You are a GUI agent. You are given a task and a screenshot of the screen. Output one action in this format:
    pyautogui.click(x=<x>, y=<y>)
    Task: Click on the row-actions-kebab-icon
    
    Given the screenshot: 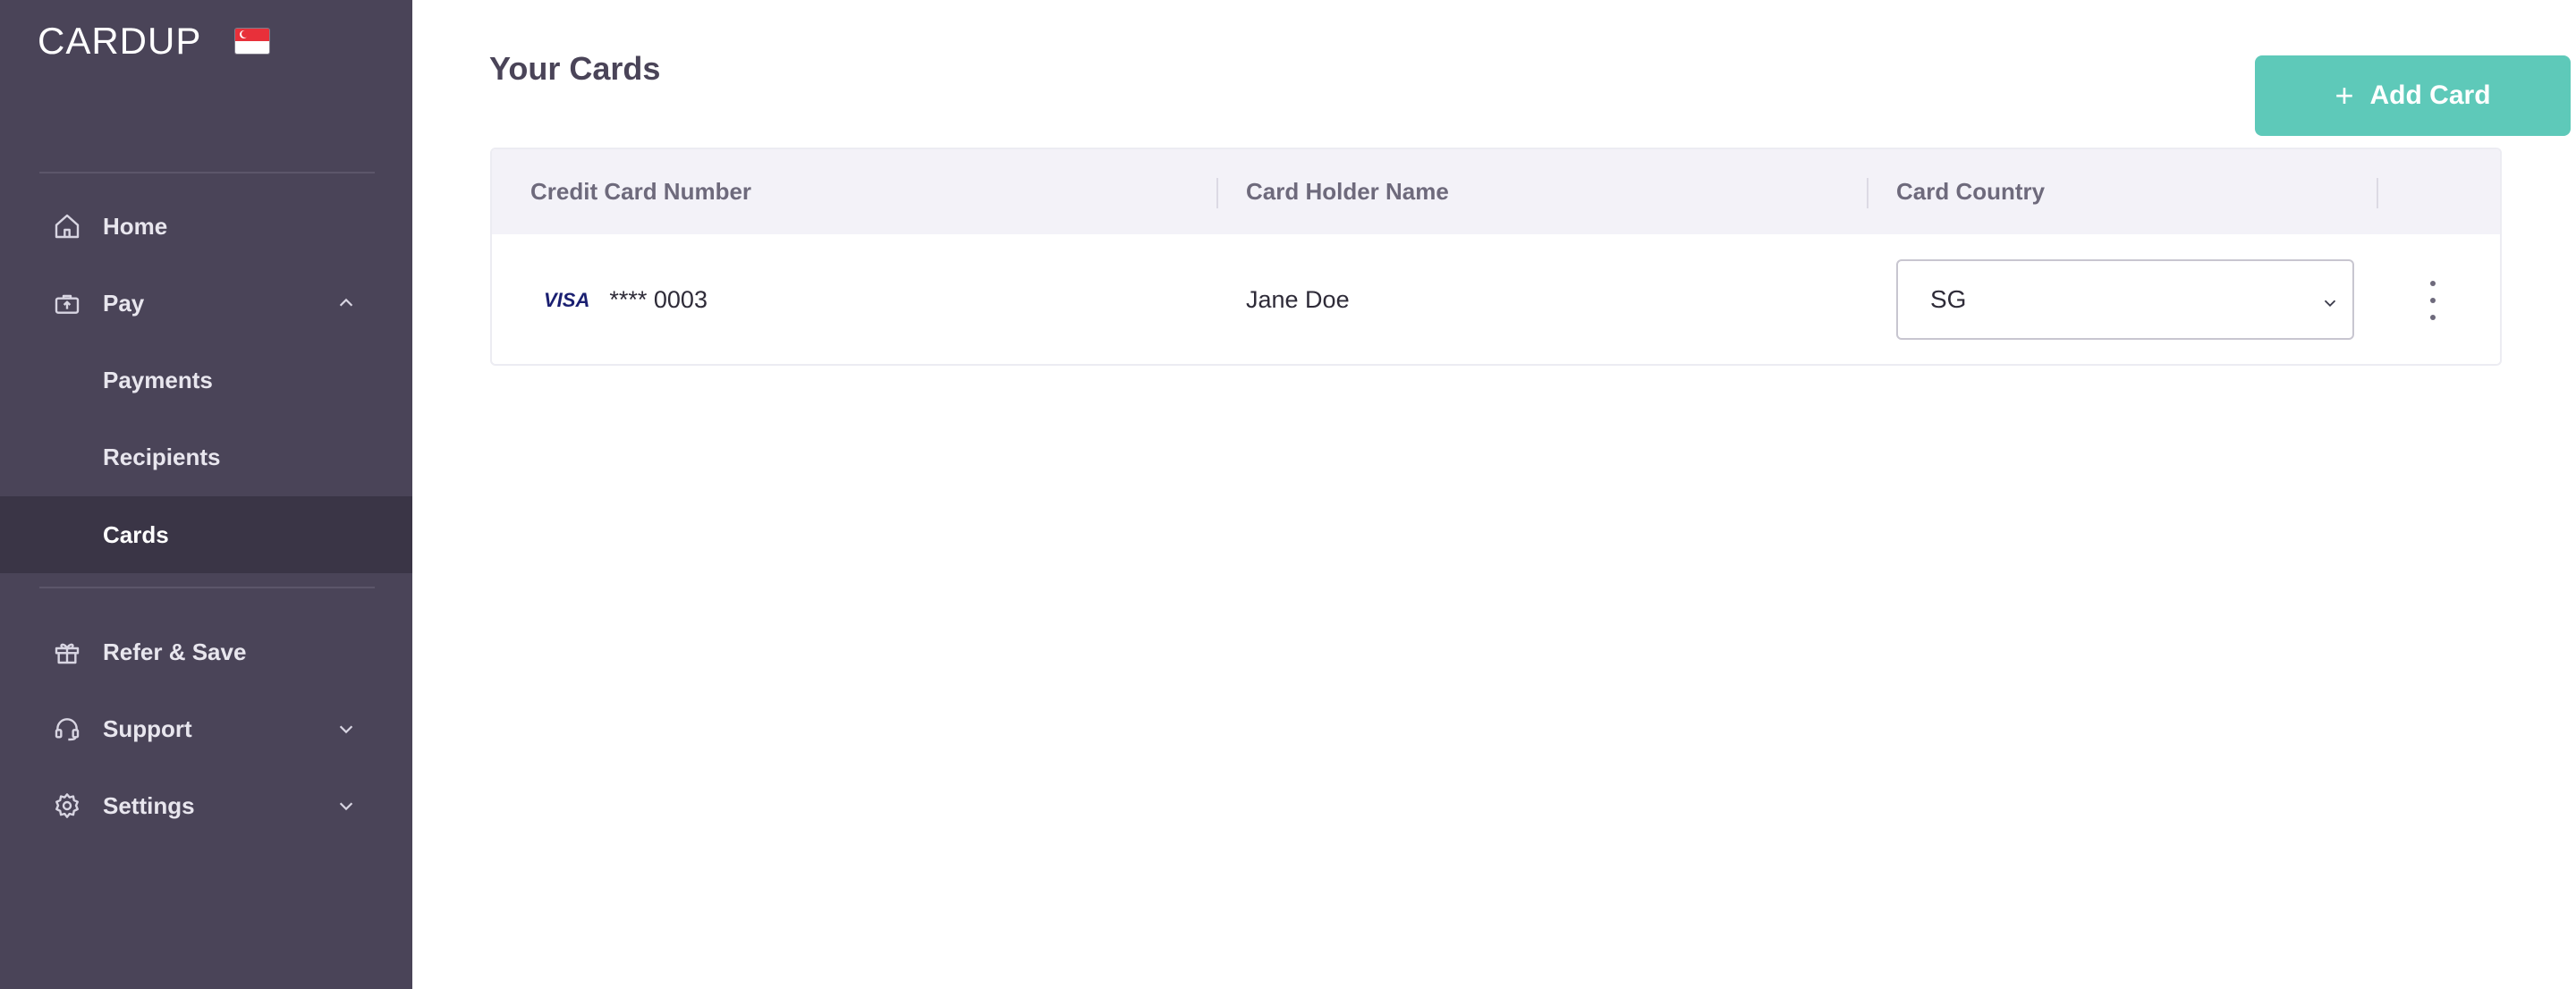 What is the action you would take?
    pyautogui.click(x=2433, y=300)
    